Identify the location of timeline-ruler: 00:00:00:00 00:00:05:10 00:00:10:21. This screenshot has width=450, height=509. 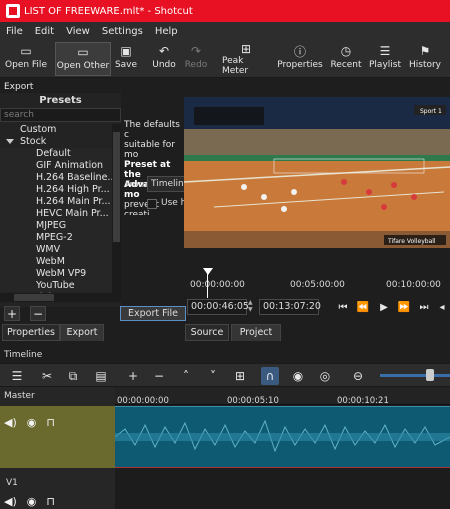
(282, 396).